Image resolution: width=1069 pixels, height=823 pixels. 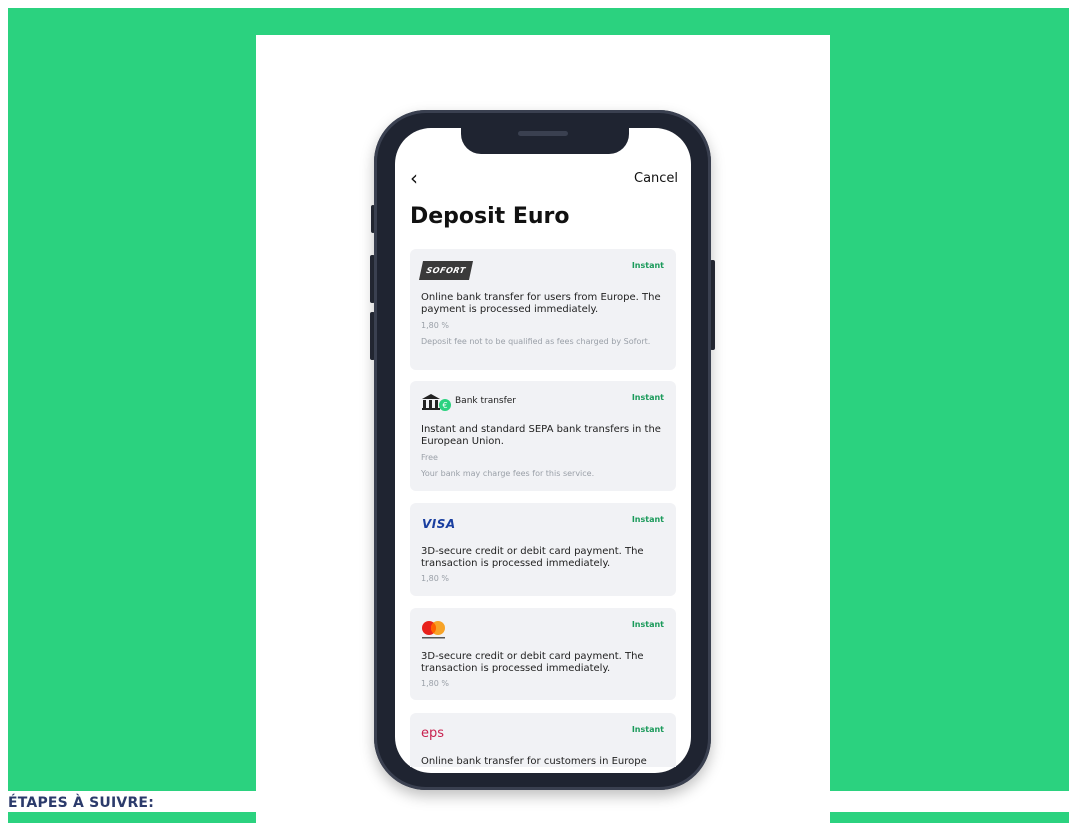 I want to click on phone-notch, so click(x=545, y=139).